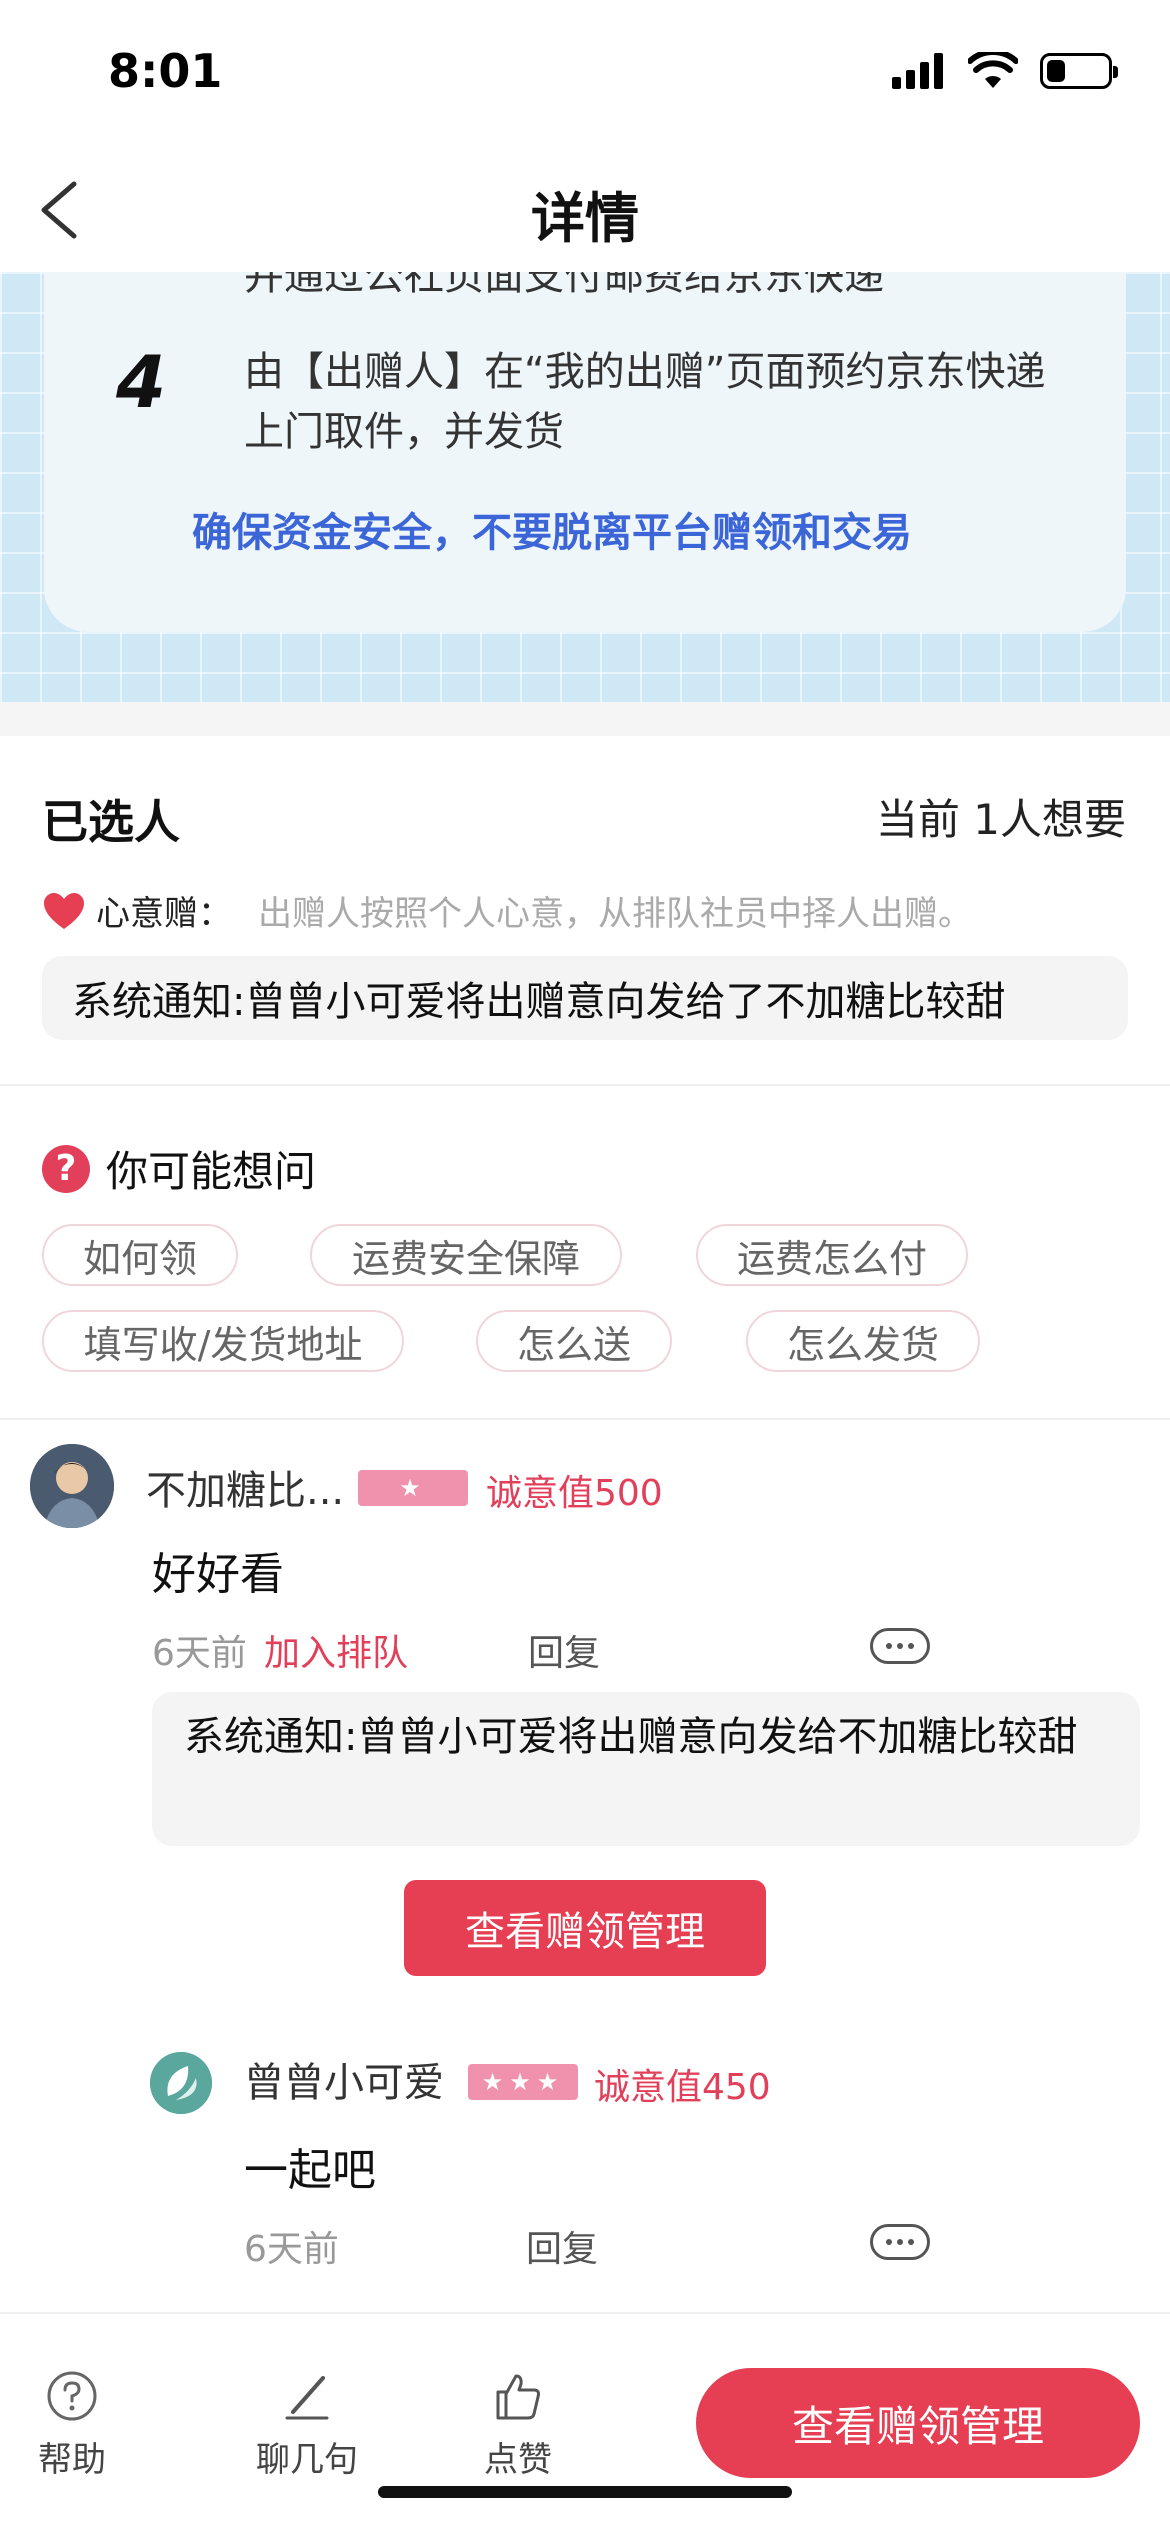 The width and height of the screenshot is (1170, 2532). Describe the element at coordinates (151, 289) in the screenshot. I see `step-number-3: 3` at that location.